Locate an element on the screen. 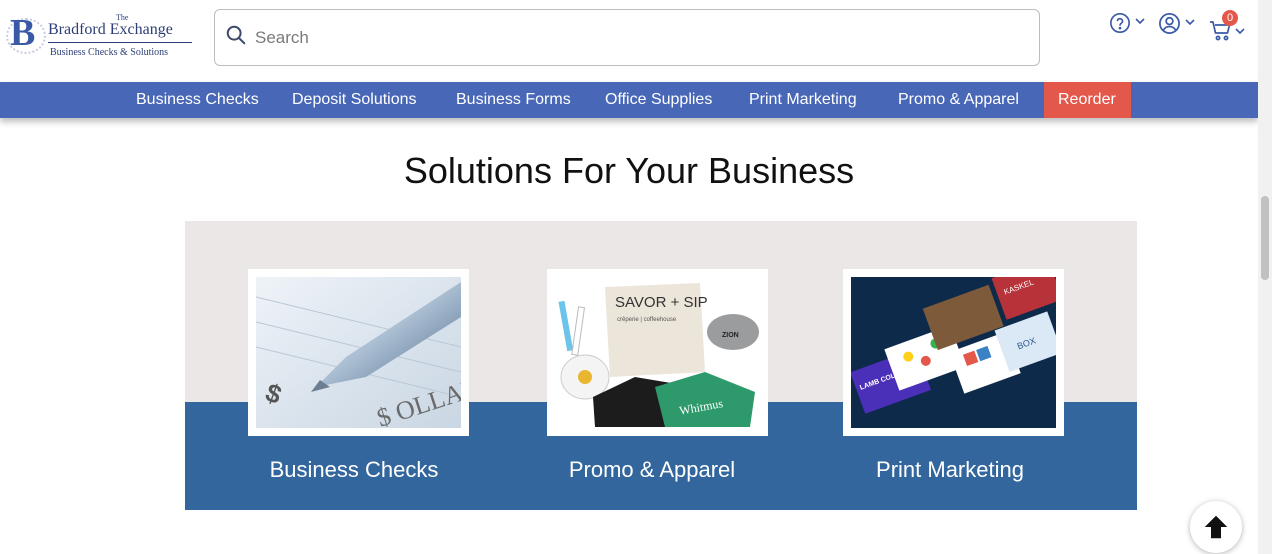  card-print-marketing: LAMB COLLECTIVE KASKEL BOX is located at coordinates (953, 352).